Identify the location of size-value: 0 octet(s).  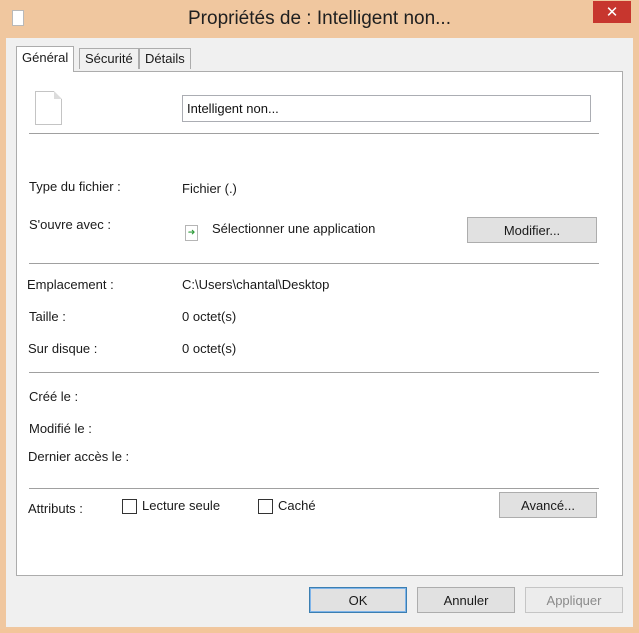
(209, 316).